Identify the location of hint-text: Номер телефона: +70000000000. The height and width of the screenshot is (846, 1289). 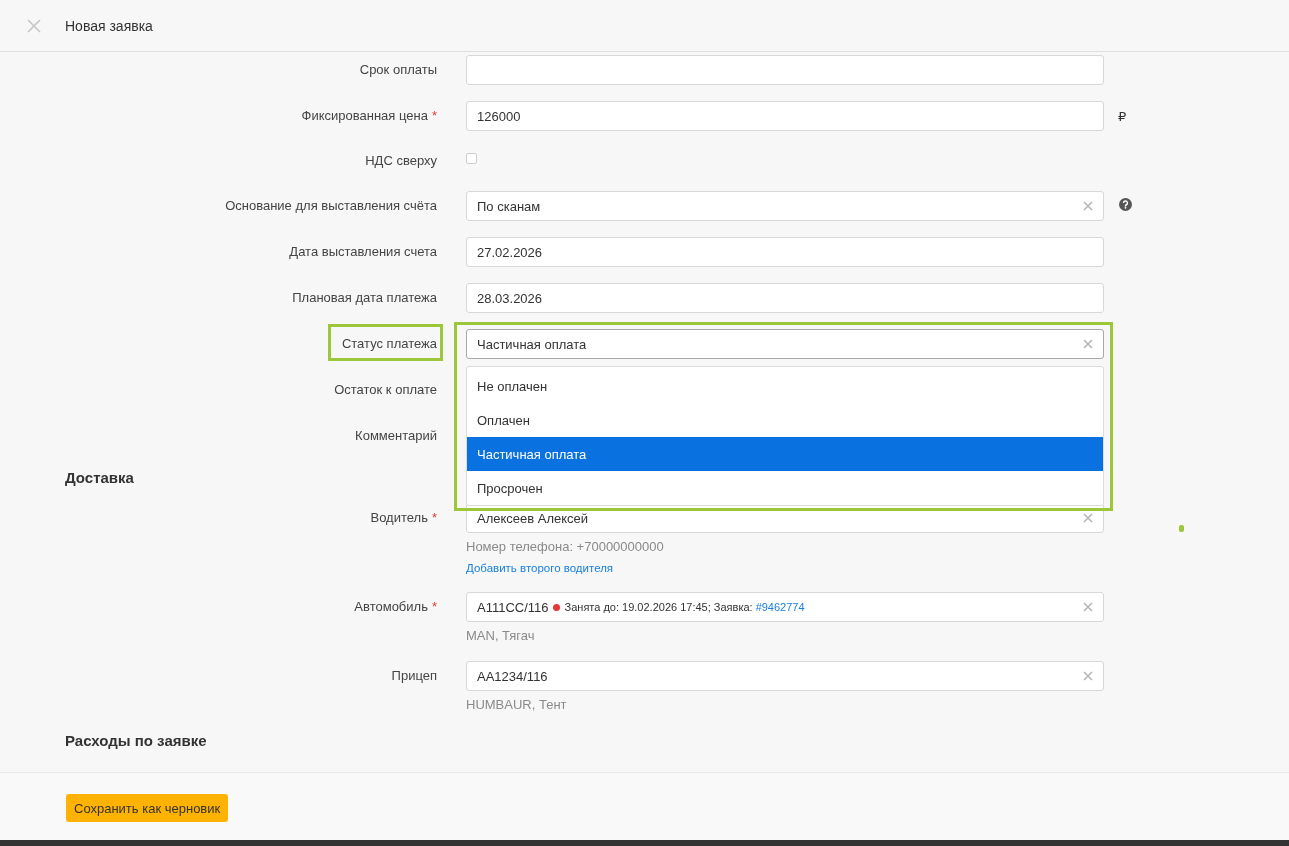
(565, 547).